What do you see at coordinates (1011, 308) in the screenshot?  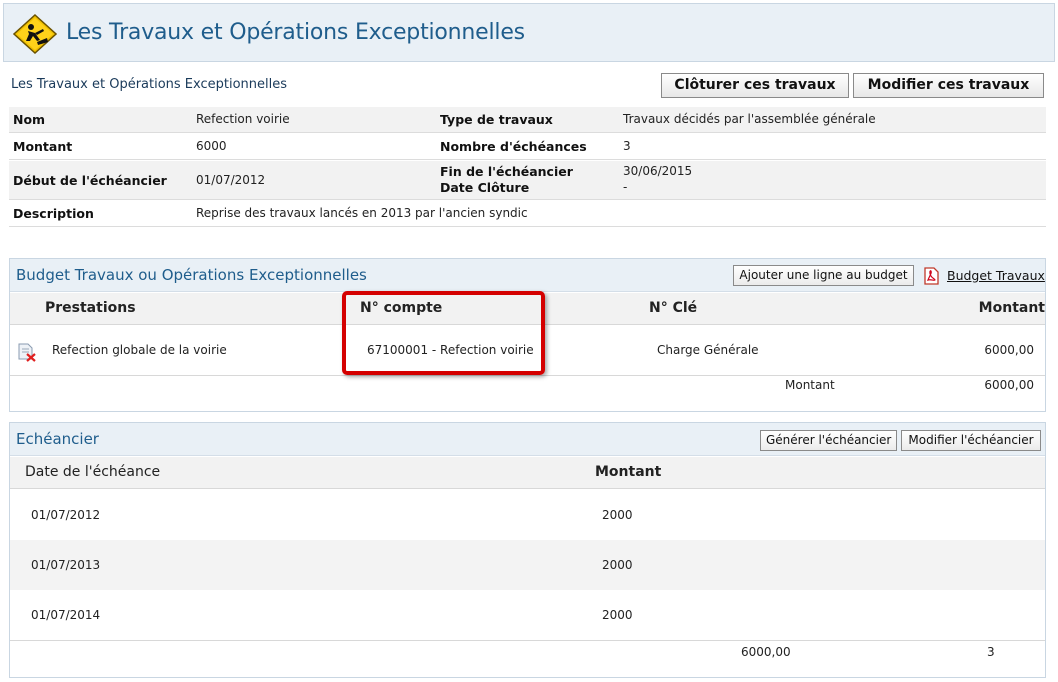 I see `col-montant: Montant` at bounding box center [1011, 308].